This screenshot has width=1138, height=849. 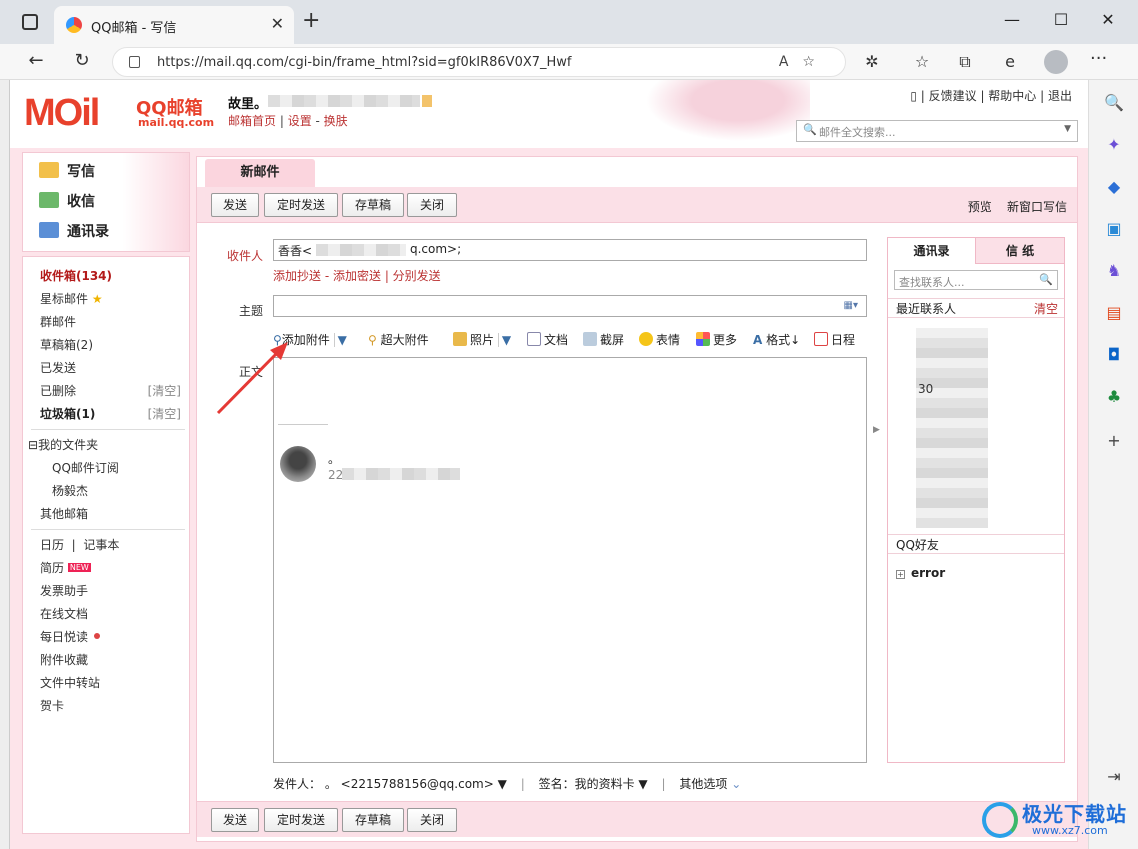 What do you see at coordinates (834, 339) in the screenshot?
I see `schedule-button: 日程` at bounding box center [834, 339].